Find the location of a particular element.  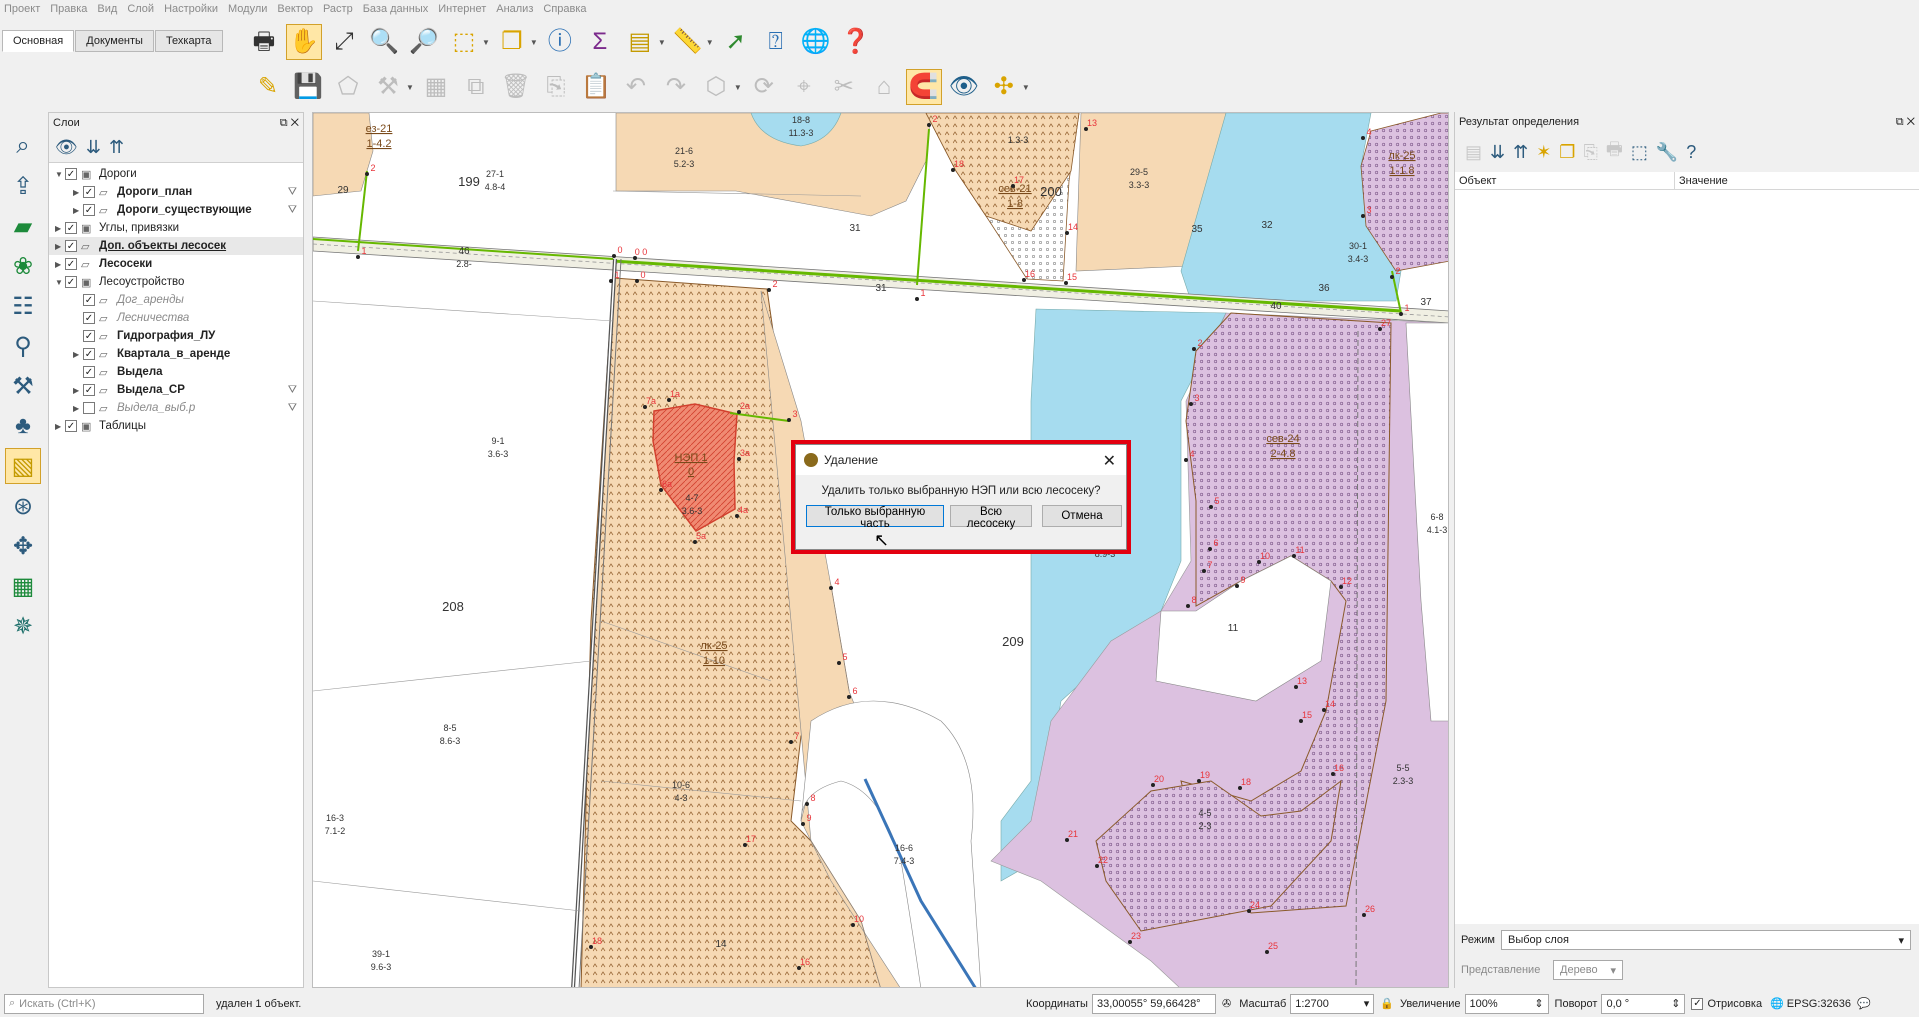

menu-item: Растр is located at coordinates (338, 9).